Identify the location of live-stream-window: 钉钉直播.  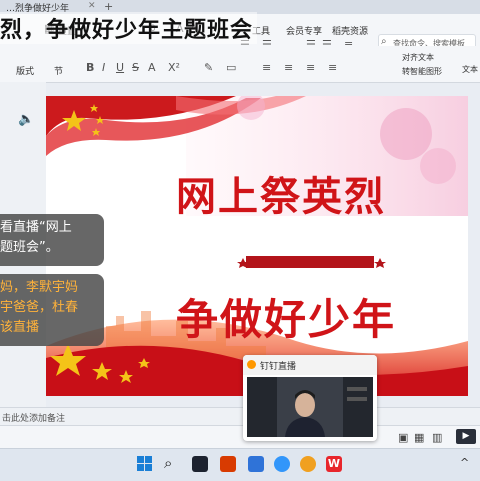
(310, 398).